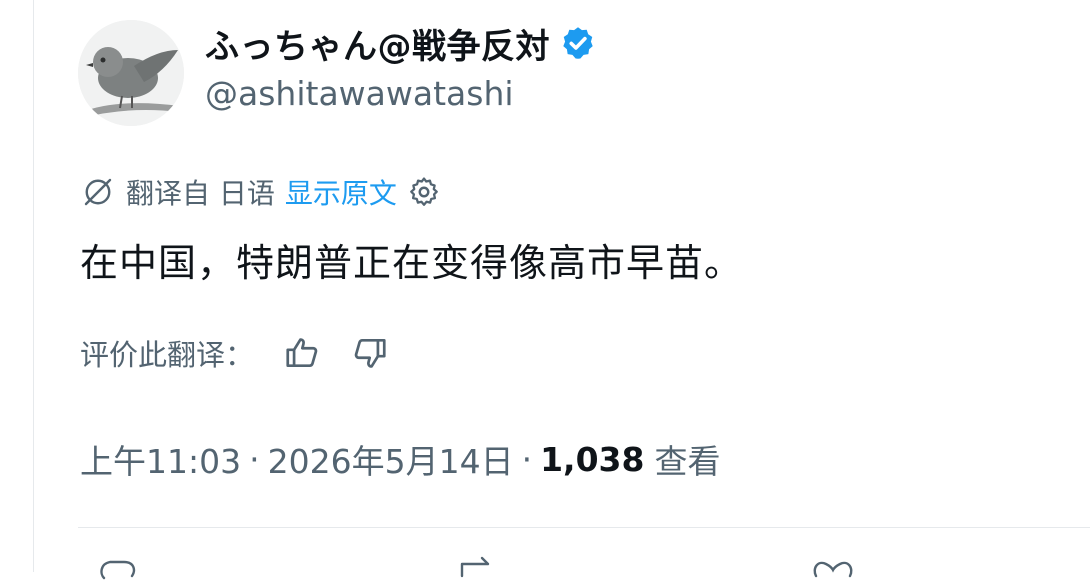  I want to click on thumbs-down-button, so click(370, 353).